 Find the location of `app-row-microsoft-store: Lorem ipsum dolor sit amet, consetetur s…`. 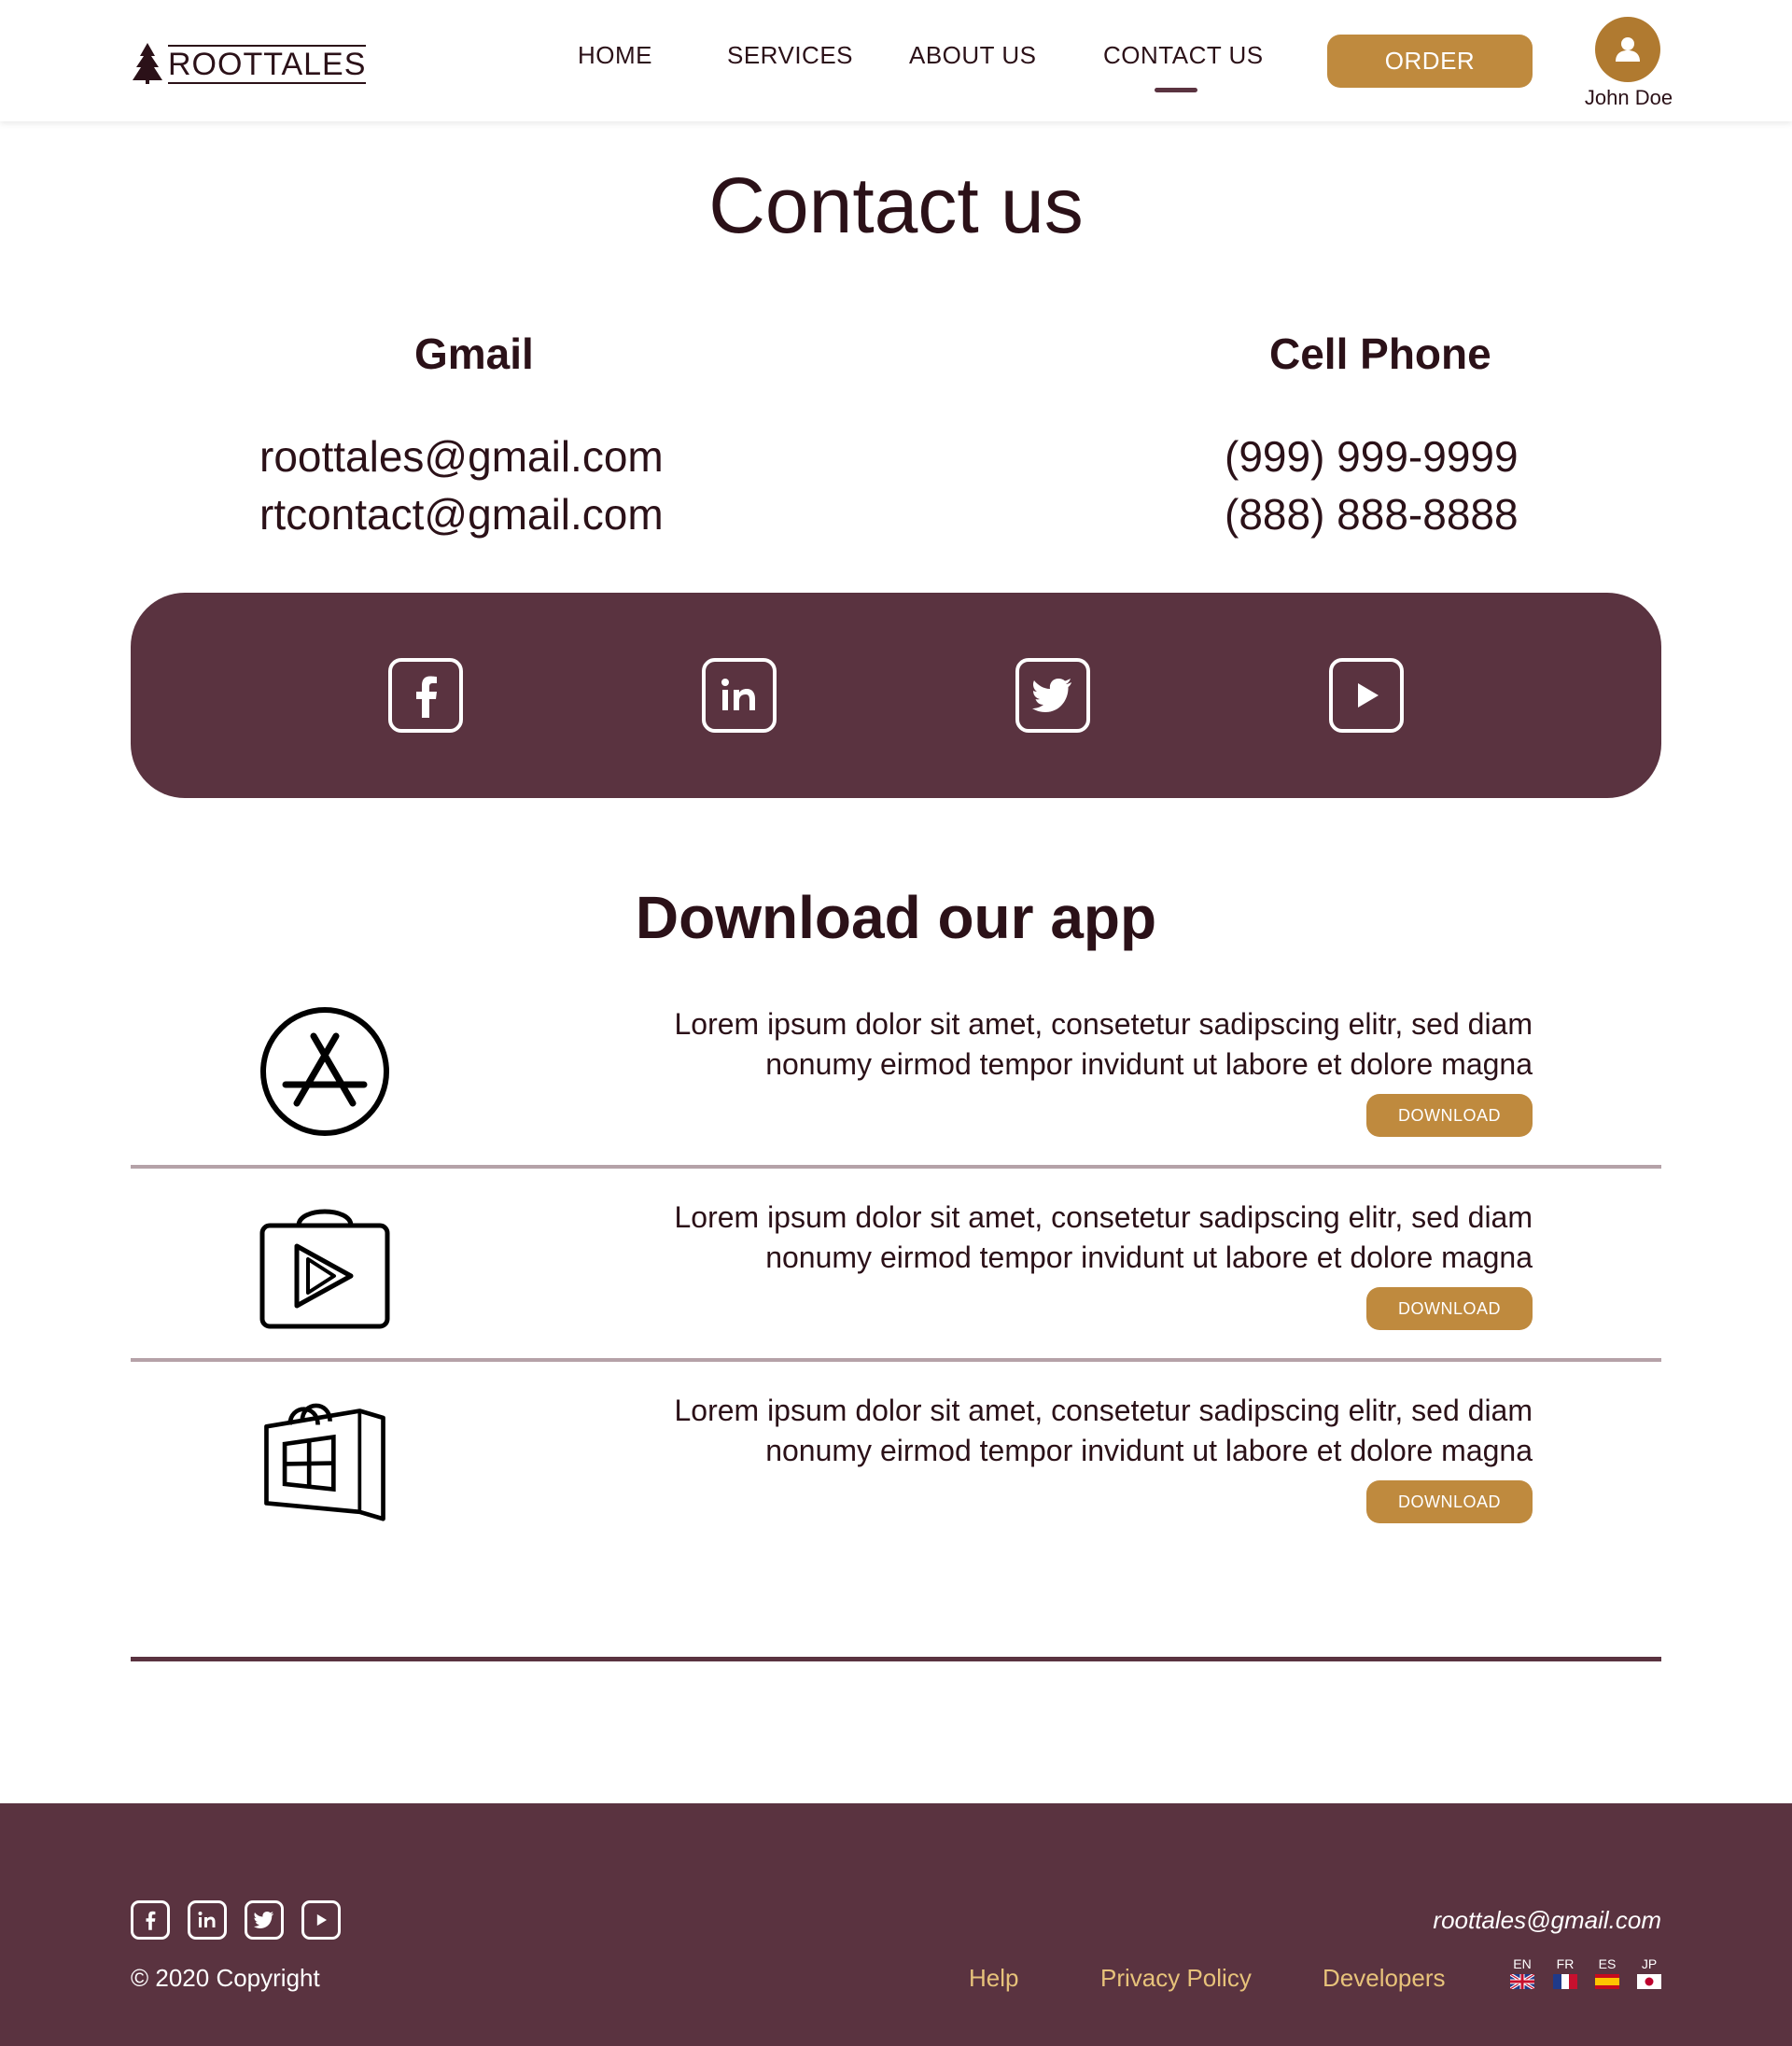

app-row-microsoft-store: Lorem ipsum dolor sit amet, consetetur s… is located at coordinates (896, 1484).